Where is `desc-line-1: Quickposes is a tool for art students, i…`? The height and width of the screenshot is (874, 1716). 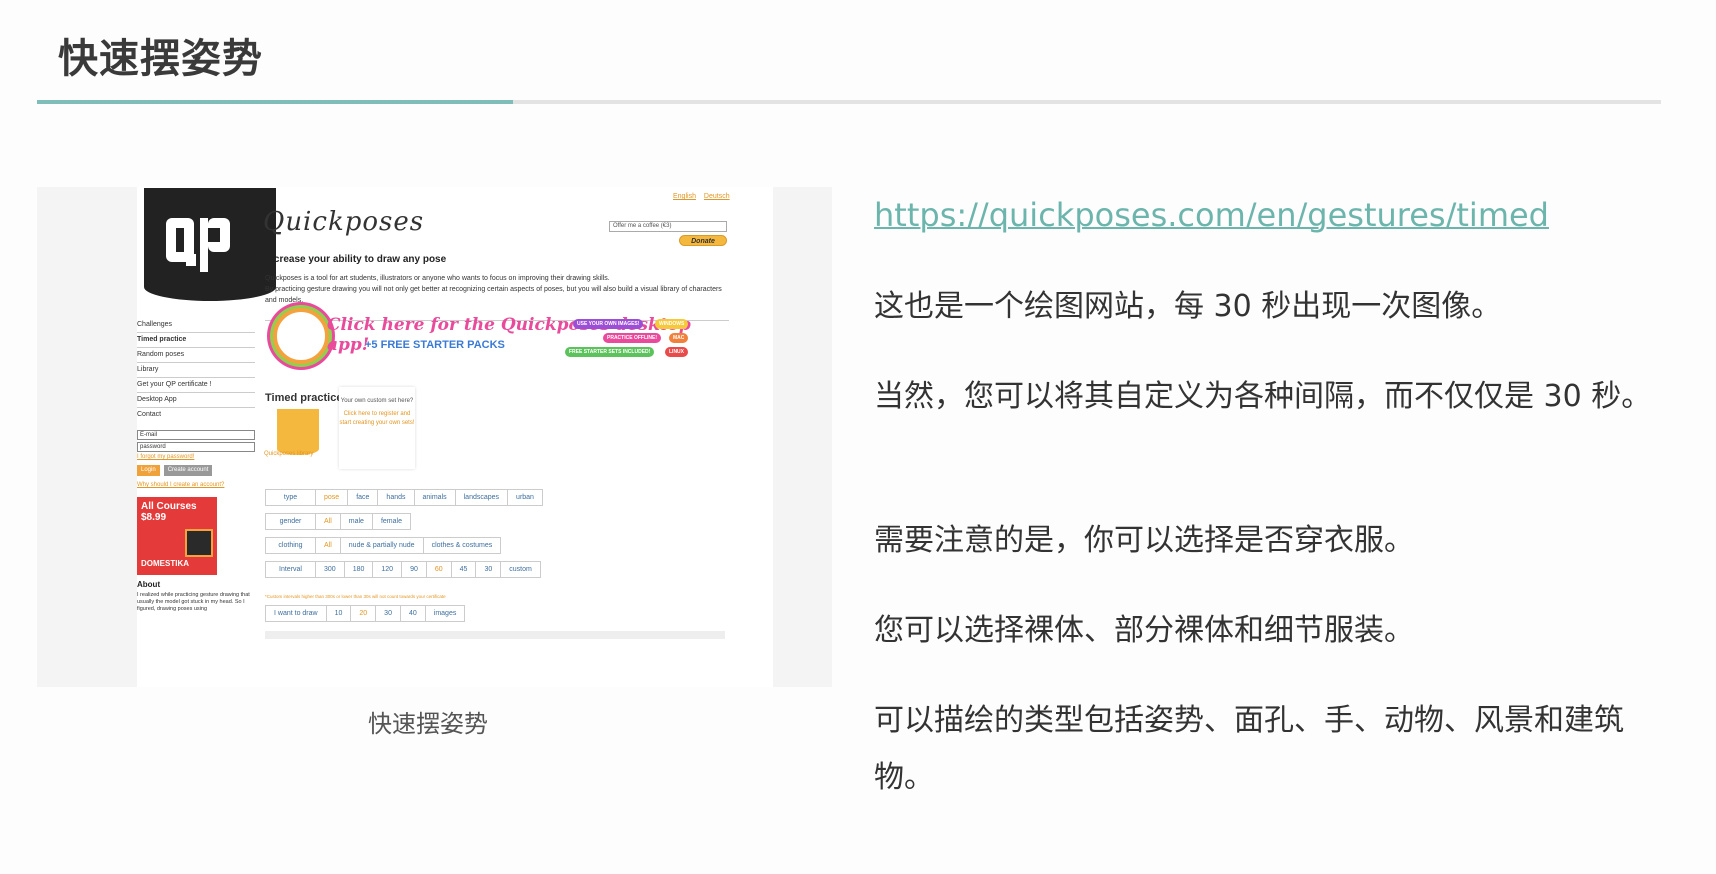
desc-line-1: Quickposes is a tool for art students, i… is located at coordinates (437, 278).